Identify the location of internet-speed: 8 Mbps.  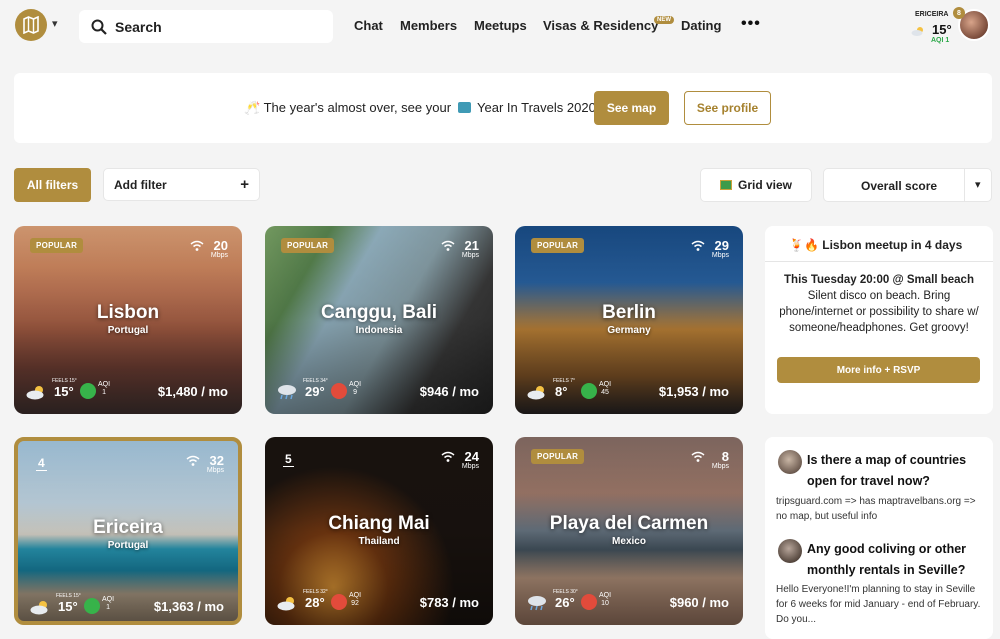
(720, 459).